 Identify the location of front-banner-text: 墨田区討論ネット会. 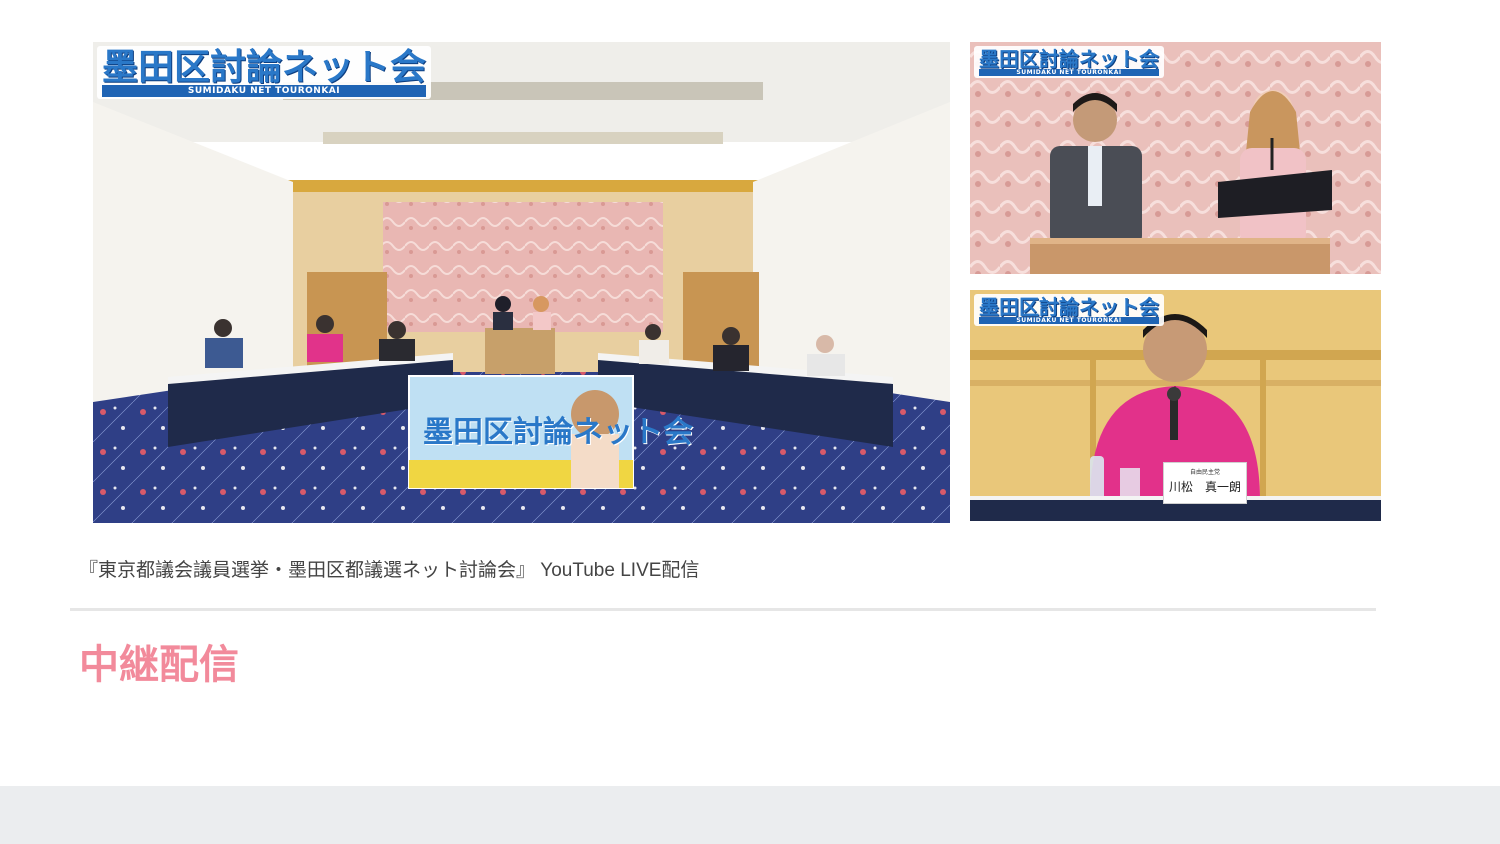
(558, 432).